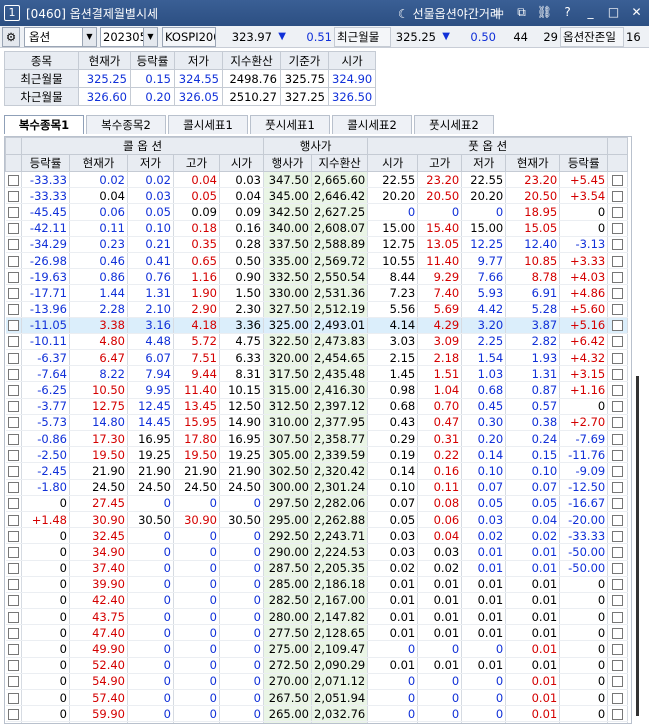 This screenshot has height=724, width=649. Describe the element at coordinates (637, 546) in the screenshot. I see `scrollbar-thumb` at that location.